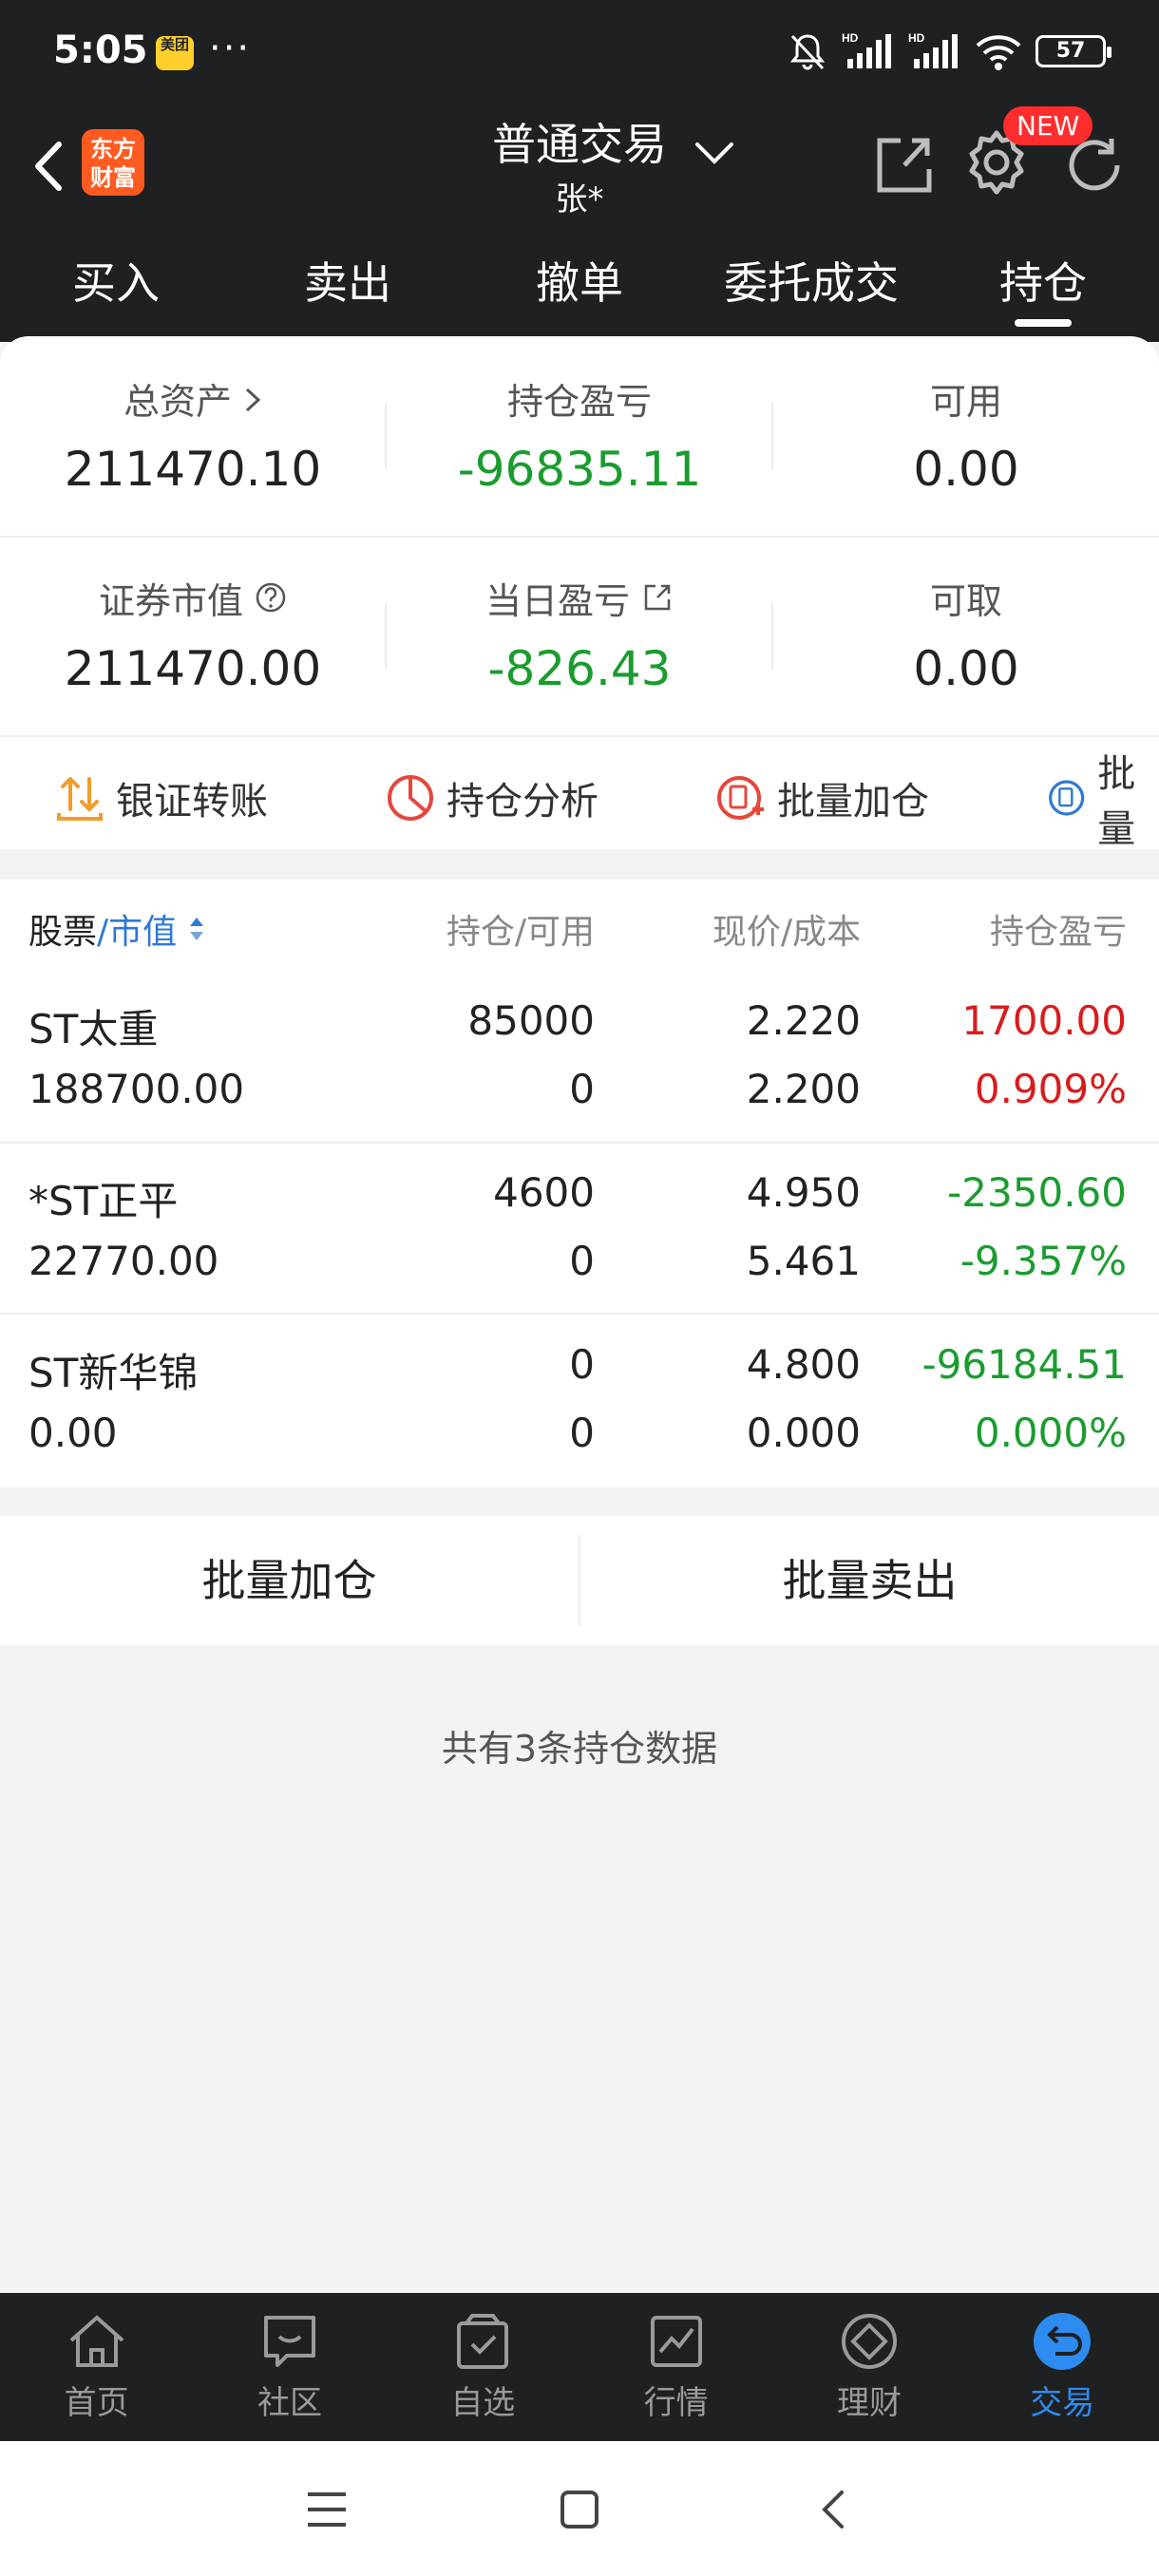 Image resolution: width=1159 pixels, height=2576 pixels. What do you see at coordinates (579, 166) in the screenshot?
I see `app-header: 东方 财富 普通交易 张* NEW` at bounding box center [579, 166].